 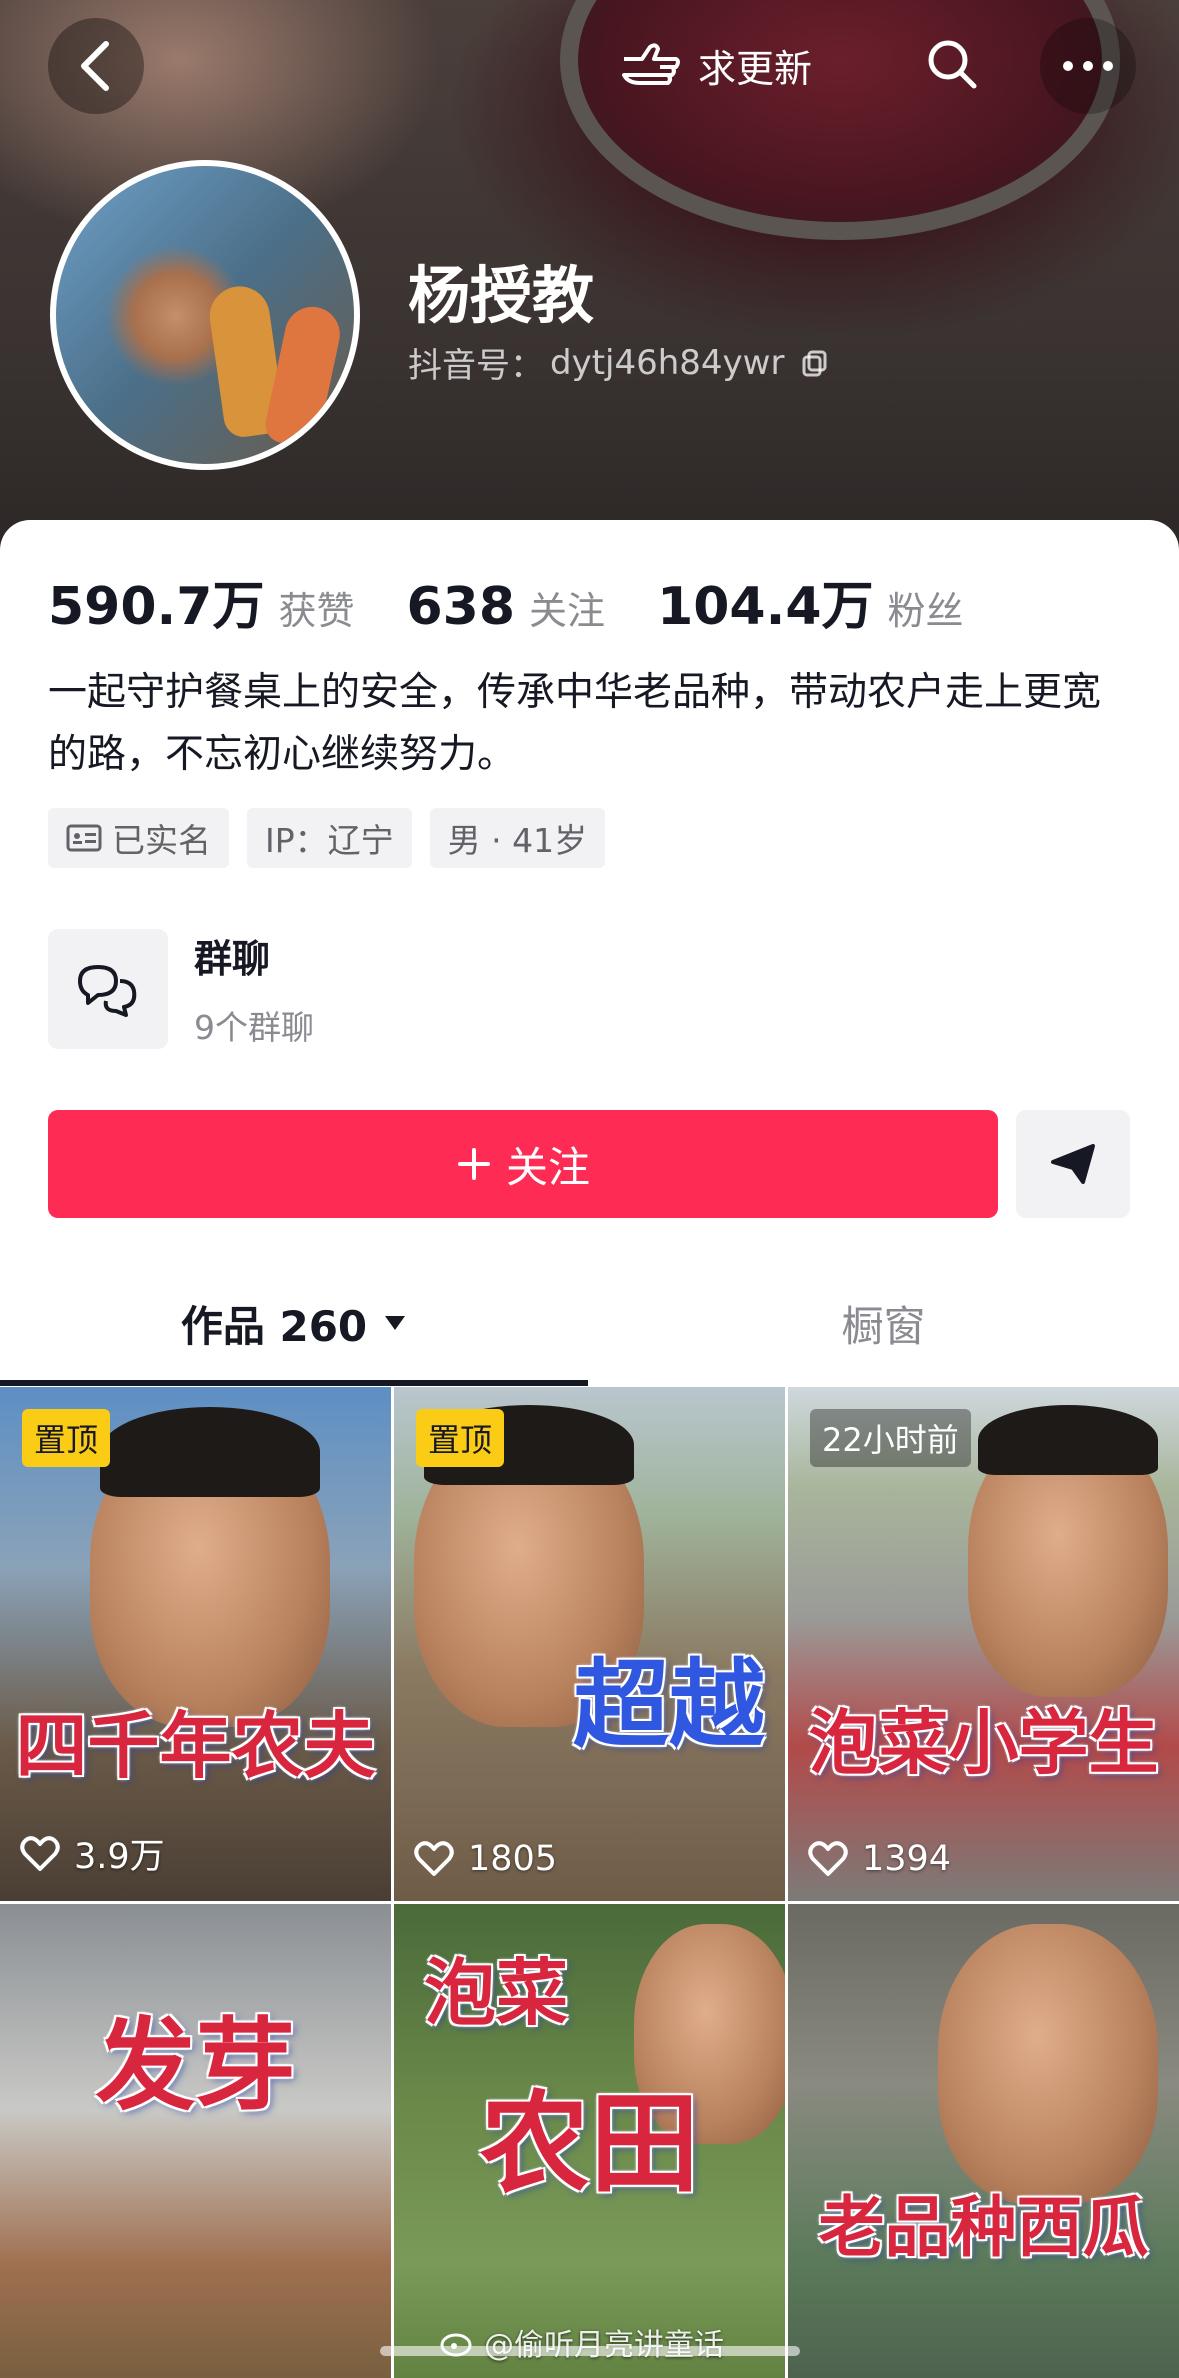 I want to click on video-likes: 1394, so click(x=879, y=1859).